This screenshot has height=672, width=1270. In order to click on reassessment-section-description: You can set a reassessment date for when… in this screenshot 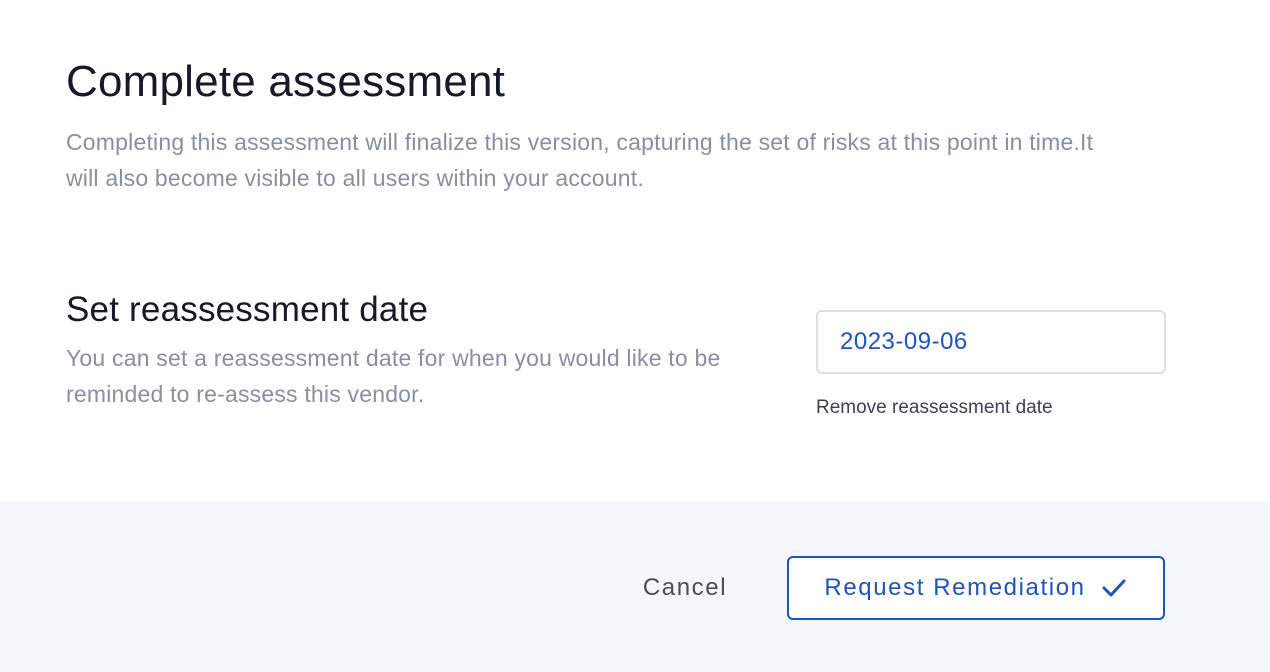, I will do `click(393, 376)`.